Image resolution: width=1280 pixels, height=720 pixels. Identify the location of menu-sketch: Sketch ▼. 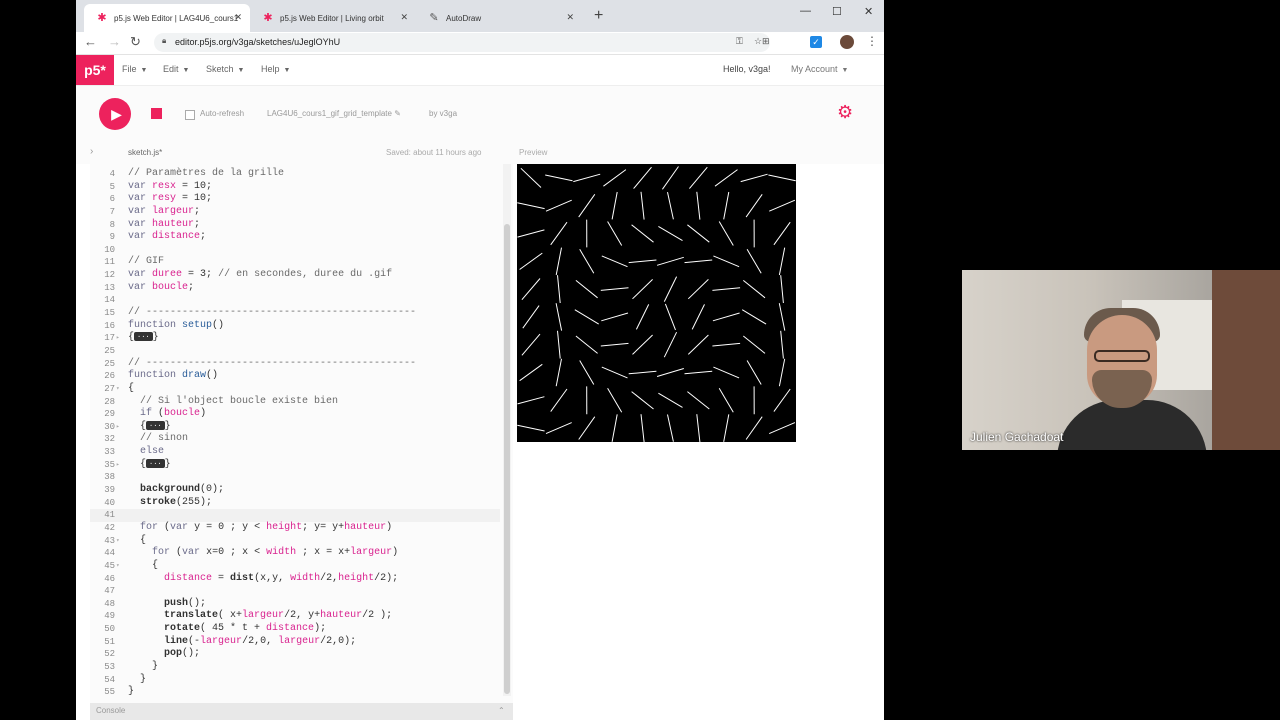
(225, 69).